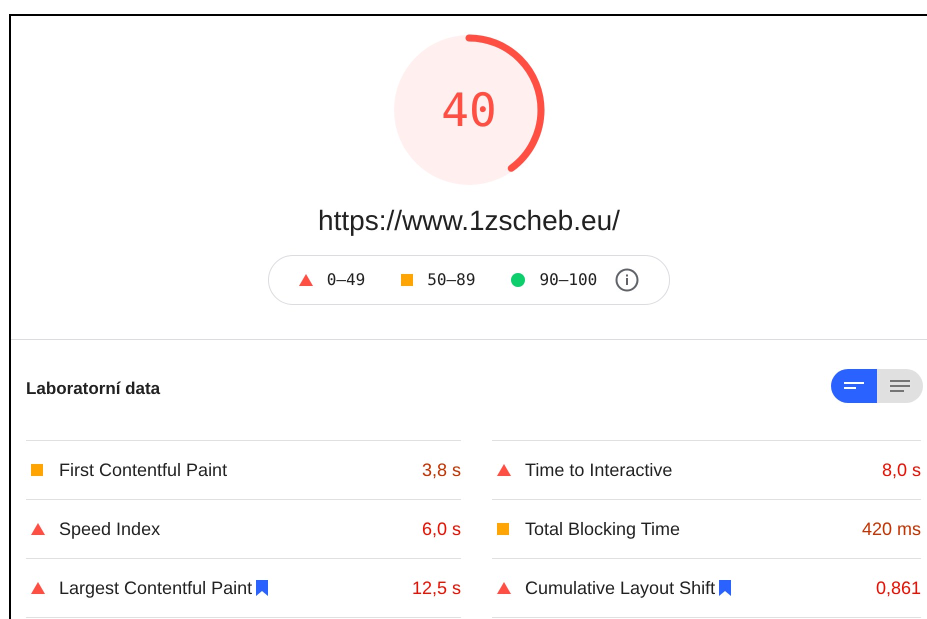 The height and width of the screenshot is (619, 927). Describe the element at coordinates (451, 280) in the screenshot. I see `legend-label: 50–89` at that location.